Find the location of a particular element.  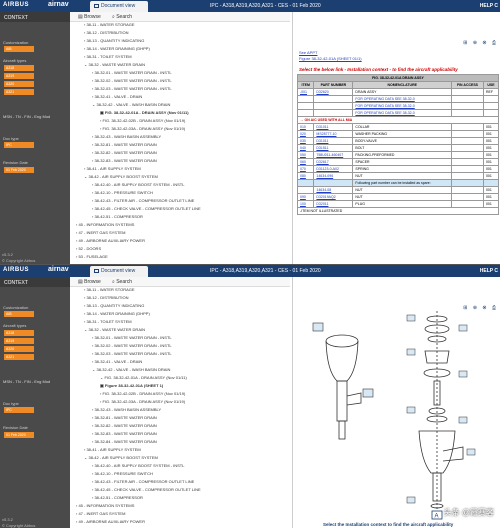

table-cell: 758U011-460407 is located at coordinates (333, 155).